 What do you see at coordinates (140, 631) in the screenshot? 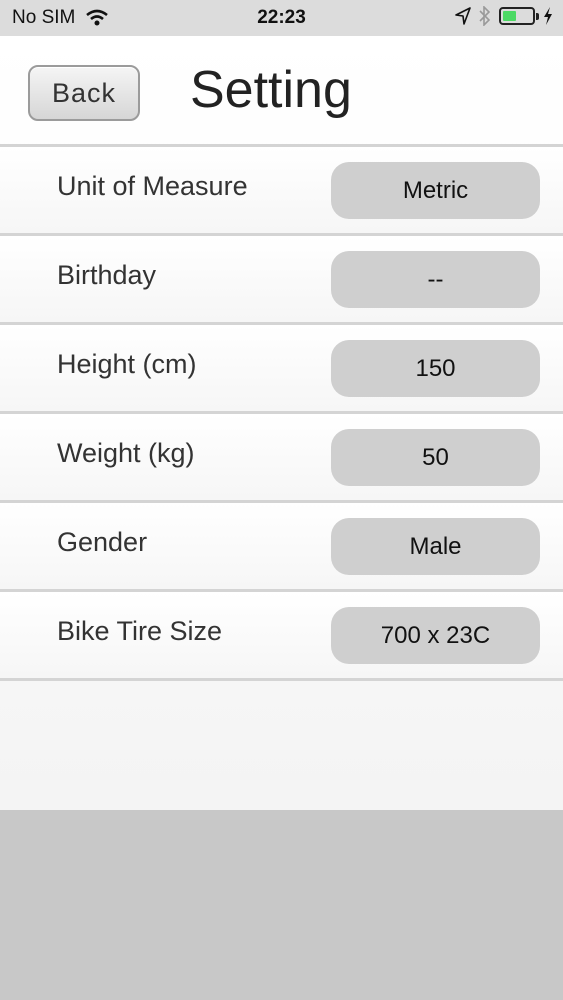
I see `setting-label: Bike Tire Size` at bounding box center [140, 631].